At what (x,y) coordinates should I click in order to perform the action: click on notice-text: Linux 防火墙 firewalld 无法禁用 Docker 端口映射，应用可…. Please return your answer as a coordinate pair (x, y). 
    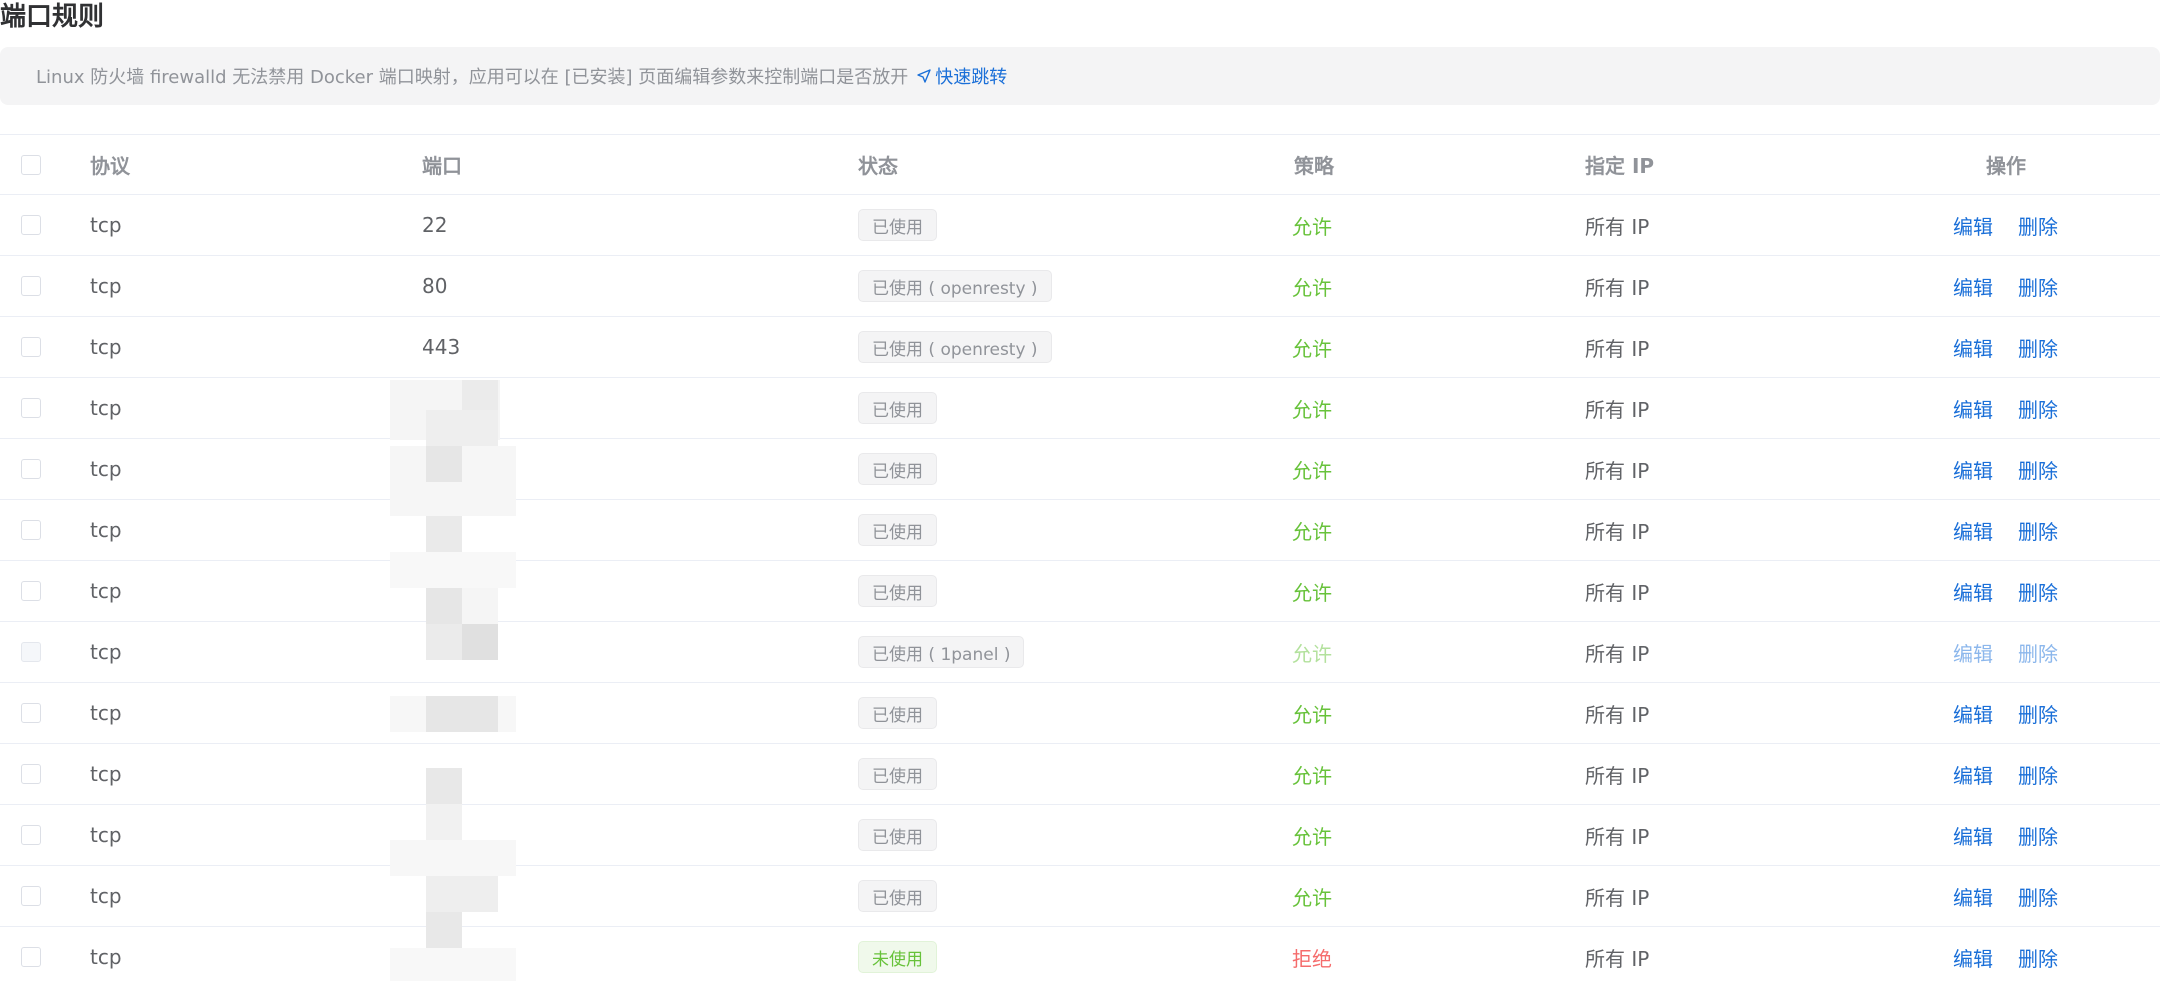
    Looking at the image, I should click on (472, 77).